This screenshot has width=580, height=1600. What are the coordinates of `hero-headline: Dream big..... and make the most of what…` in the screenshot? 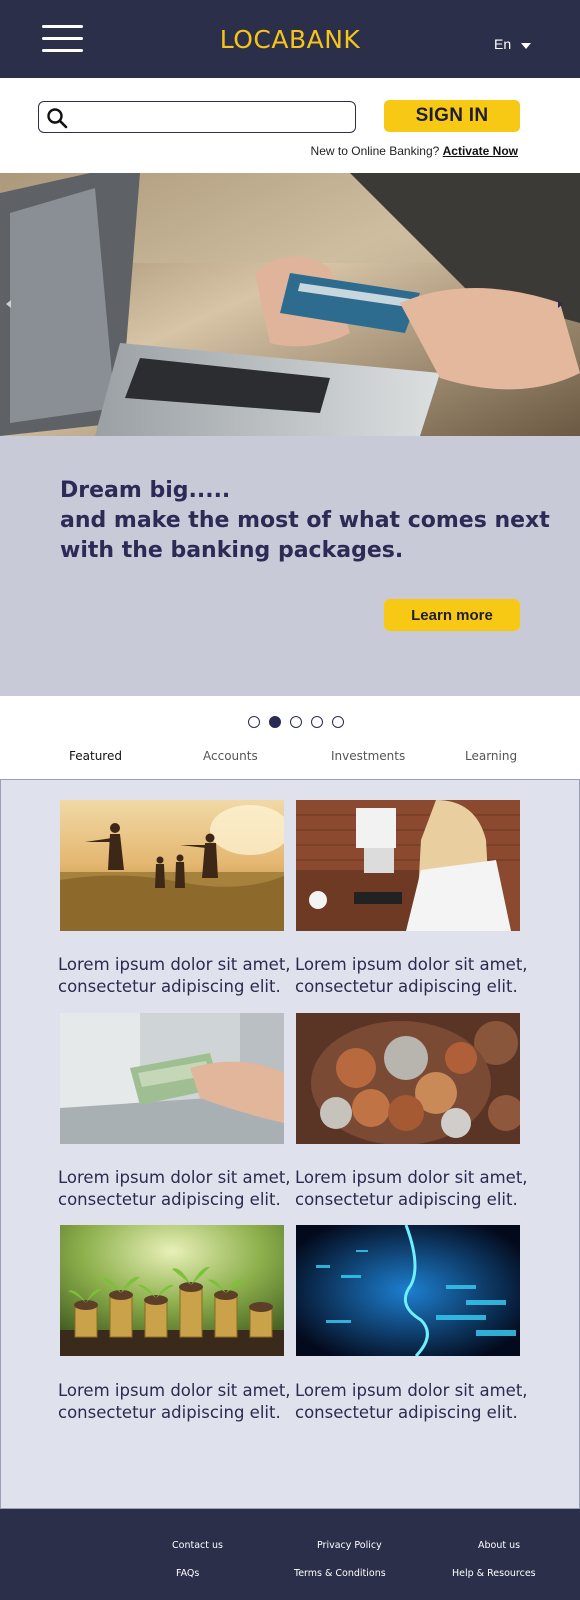 It's located at (305, 521).